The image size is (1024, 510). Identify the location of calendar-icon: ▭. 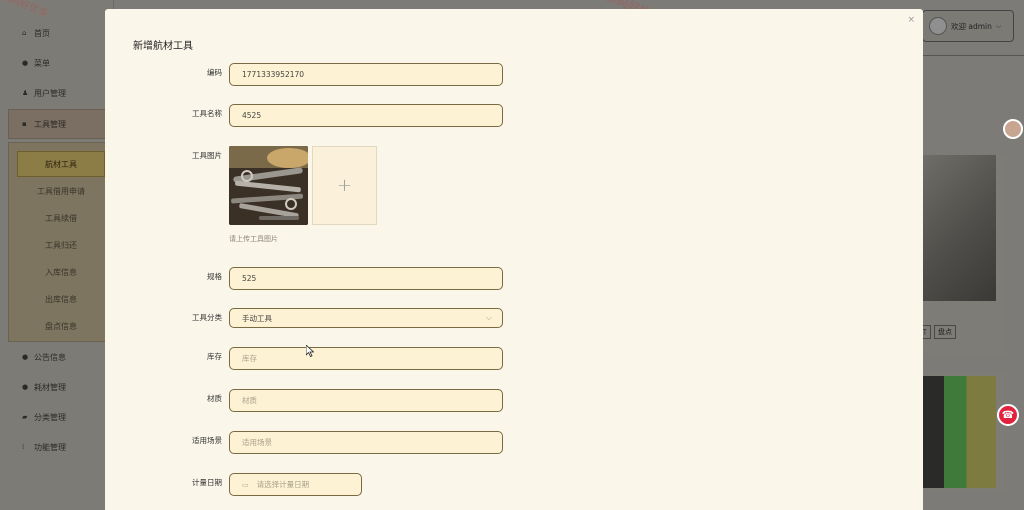
(245, 484).